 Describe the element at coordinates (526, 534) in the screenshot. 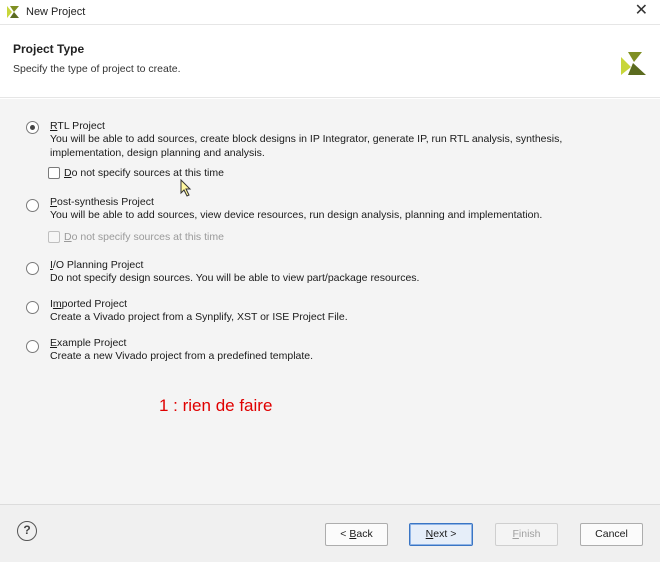

I see `finish-button: Finish` at that location.